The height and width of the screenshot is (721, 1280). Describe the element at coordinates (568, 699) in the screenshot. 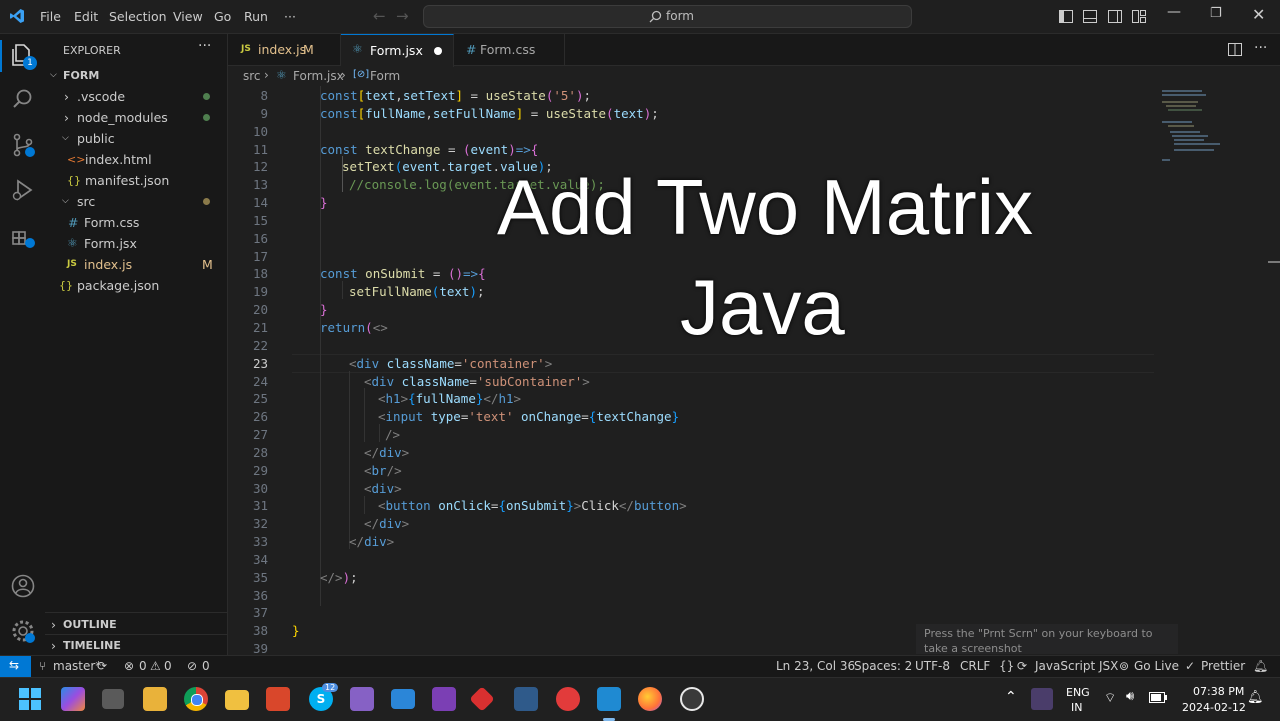

I see `game-app-icon` at that location.